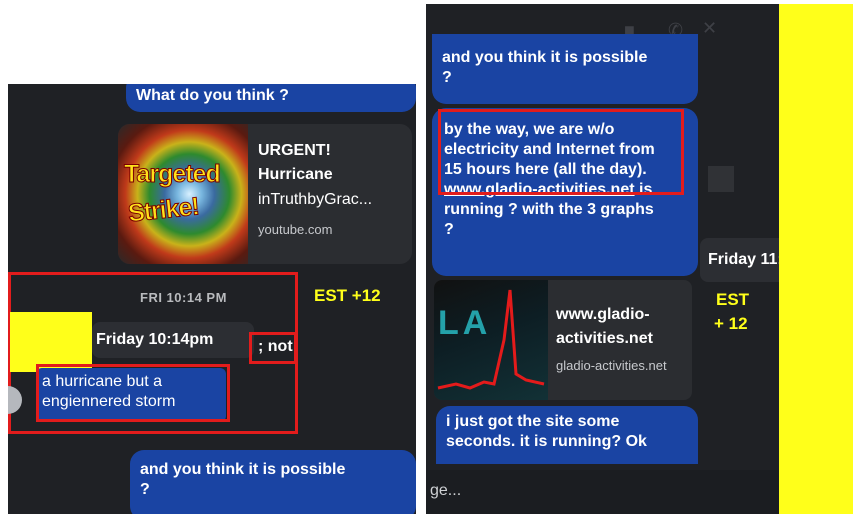 The height and width of the screenshot is (514, 853). I want to click on tooltip-text: Friday 11:11pm, so click(743, 259).